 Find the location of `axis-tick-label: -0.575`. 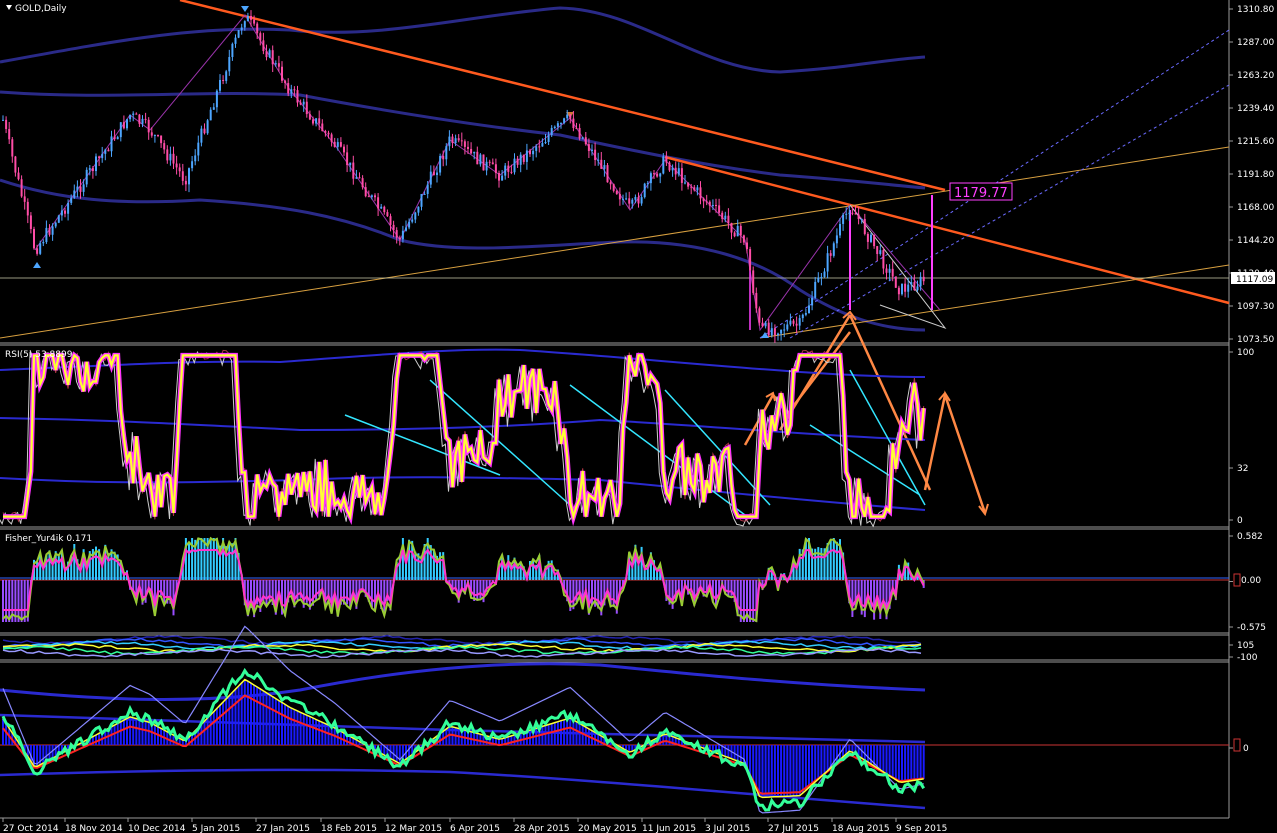

axis-tick-label: -0.575 is located at coordinates (1251, 628).